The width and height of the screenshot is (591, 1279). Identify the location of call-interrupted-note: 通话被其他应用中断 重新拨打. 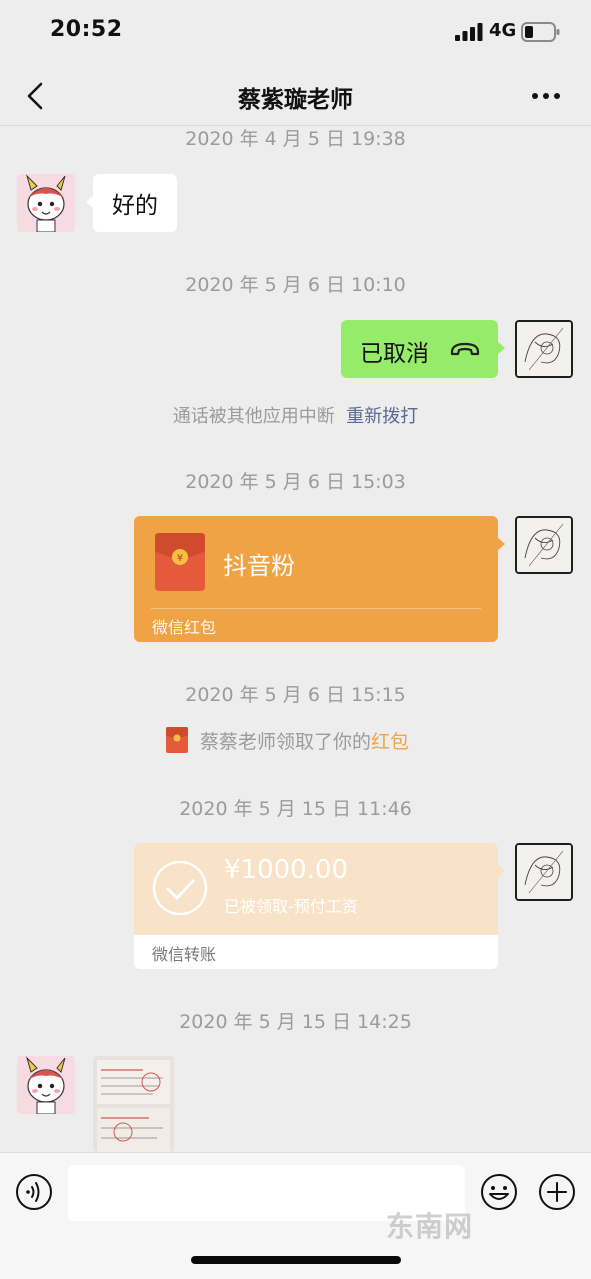
(295, 415).